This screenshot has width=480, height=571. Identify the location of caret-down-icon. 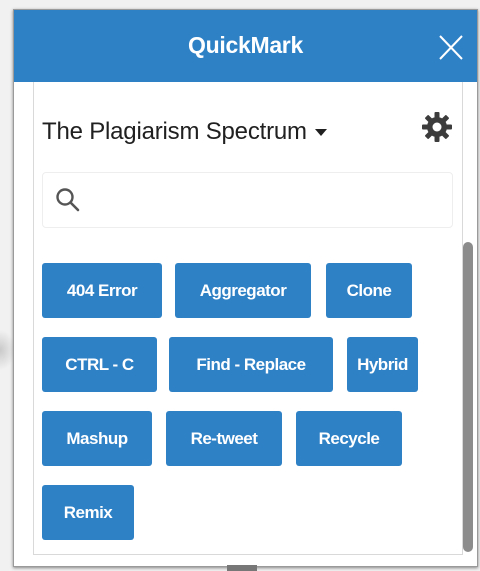
(320, 132).